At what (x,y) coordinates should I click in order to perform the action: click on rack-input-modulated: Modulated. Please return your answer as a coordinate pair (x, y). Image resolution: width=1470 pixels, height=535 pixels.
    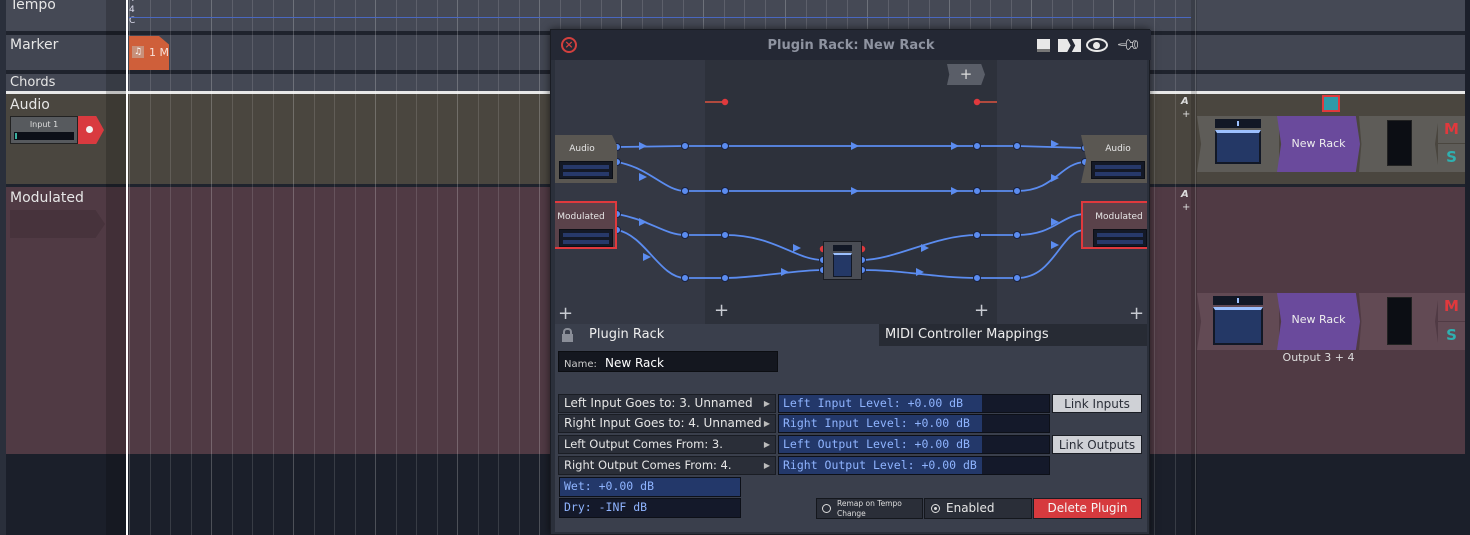
    Looking at the image, I should click on (586, 225).